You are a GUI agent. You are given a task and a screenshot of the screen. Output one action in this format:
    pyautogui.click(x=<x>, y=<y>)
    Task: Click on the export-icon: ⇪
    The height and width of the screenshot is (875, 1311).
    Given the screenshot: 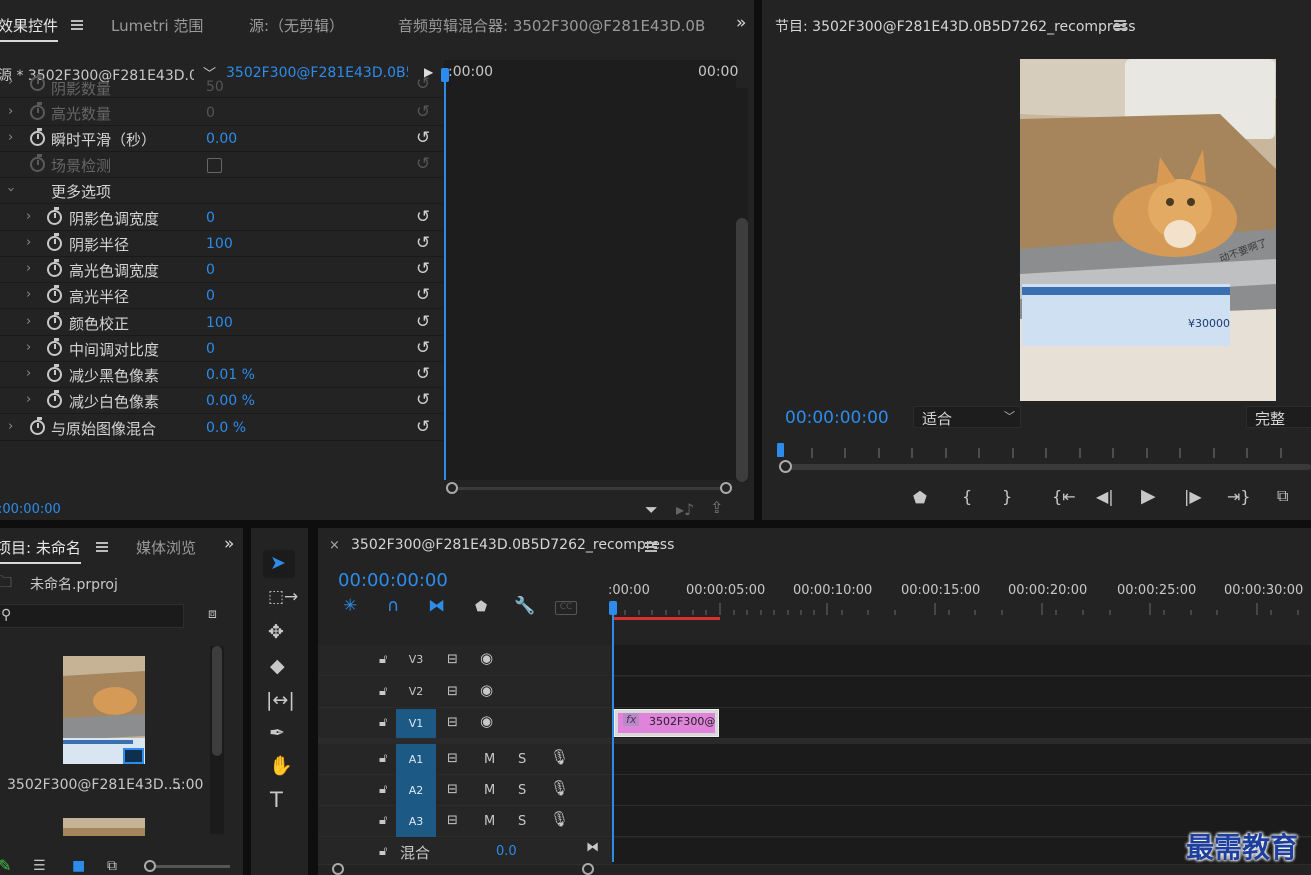 What is the action you would take?
    pyautogui.click(x=716, y=508)
    